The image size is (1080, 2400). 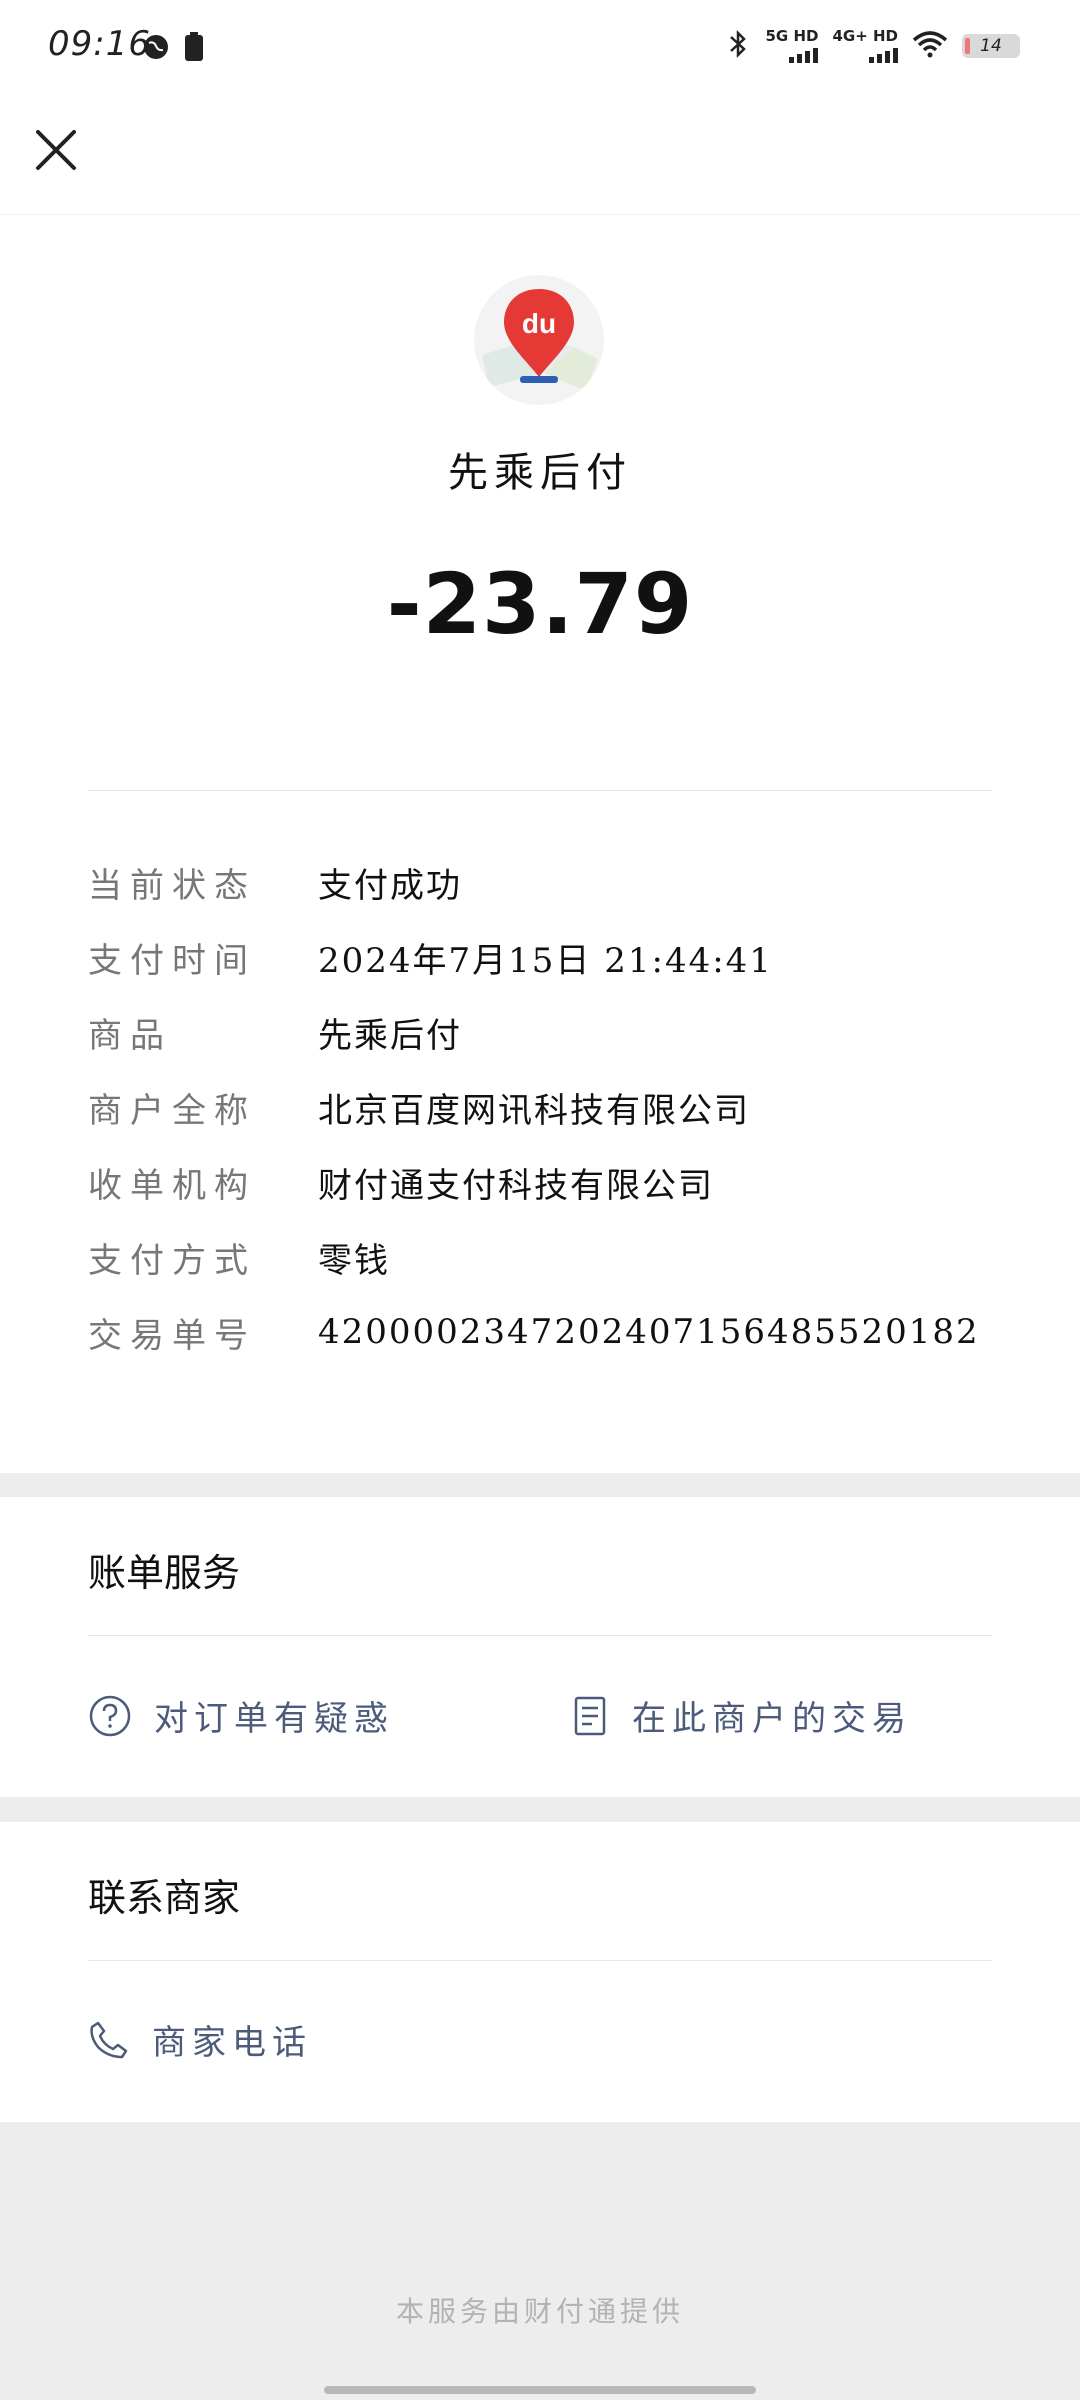 I want to click on network-label-4g: 4G+ HD, so click(x=865, y=36).